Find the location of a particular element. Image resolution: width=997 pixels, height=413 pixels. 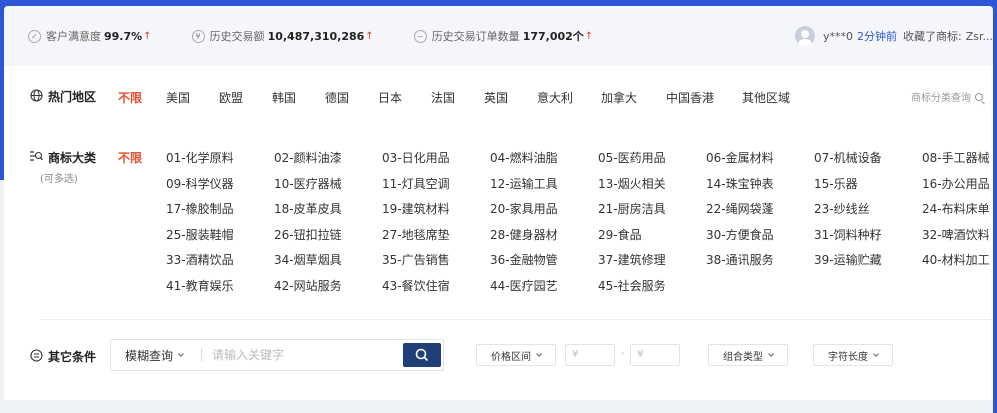

keyword-input is located at coordinates (302, 355).